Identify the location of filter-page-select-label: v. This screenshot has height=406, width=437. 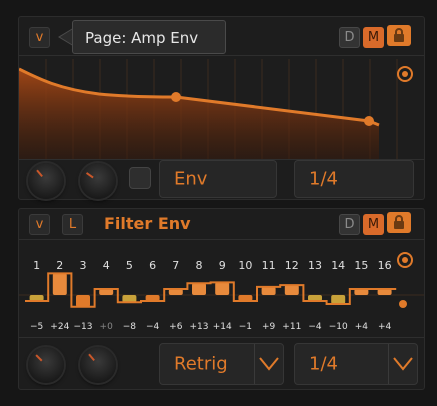
(39, 224).